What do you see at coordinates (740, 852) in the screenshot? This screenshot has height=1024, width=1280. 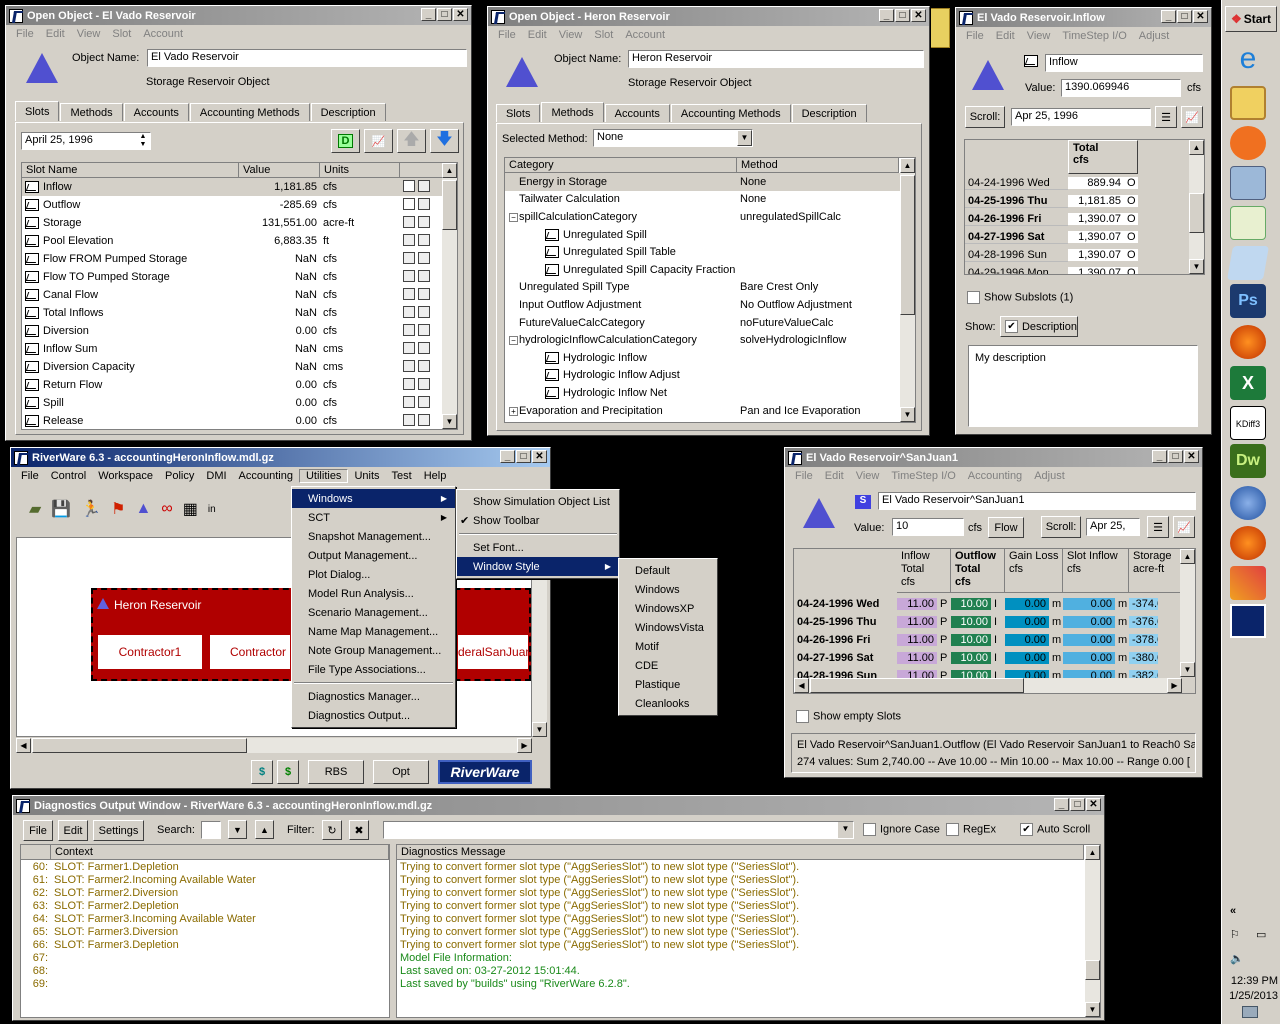 I see `col-diagnostics-message: Diagnostics Message` at bounding box center [740, 852].